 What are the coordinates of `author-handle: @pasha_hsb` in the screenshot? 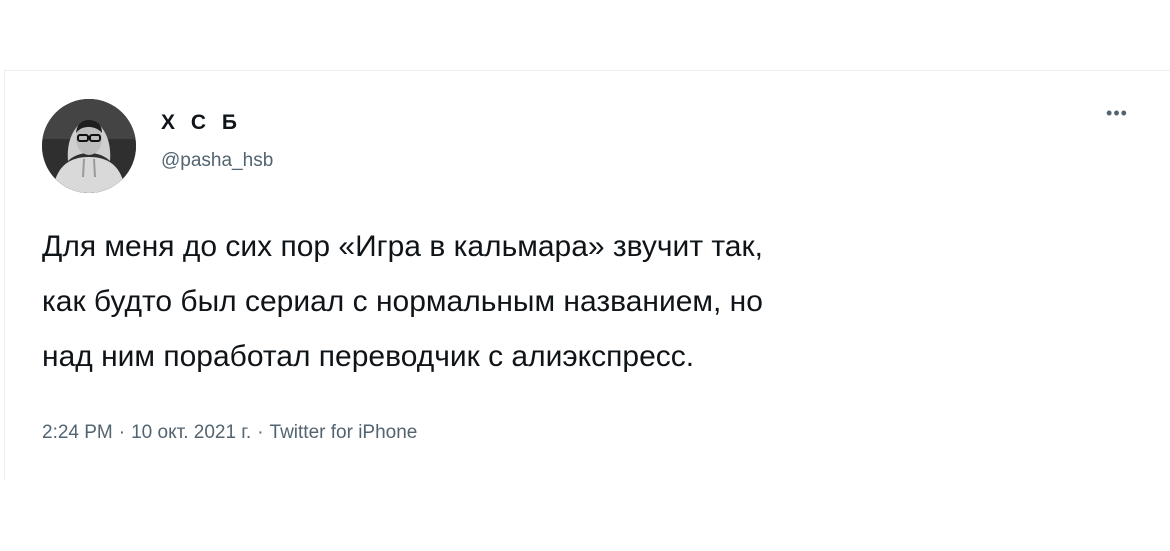 It's located at (217, 161).